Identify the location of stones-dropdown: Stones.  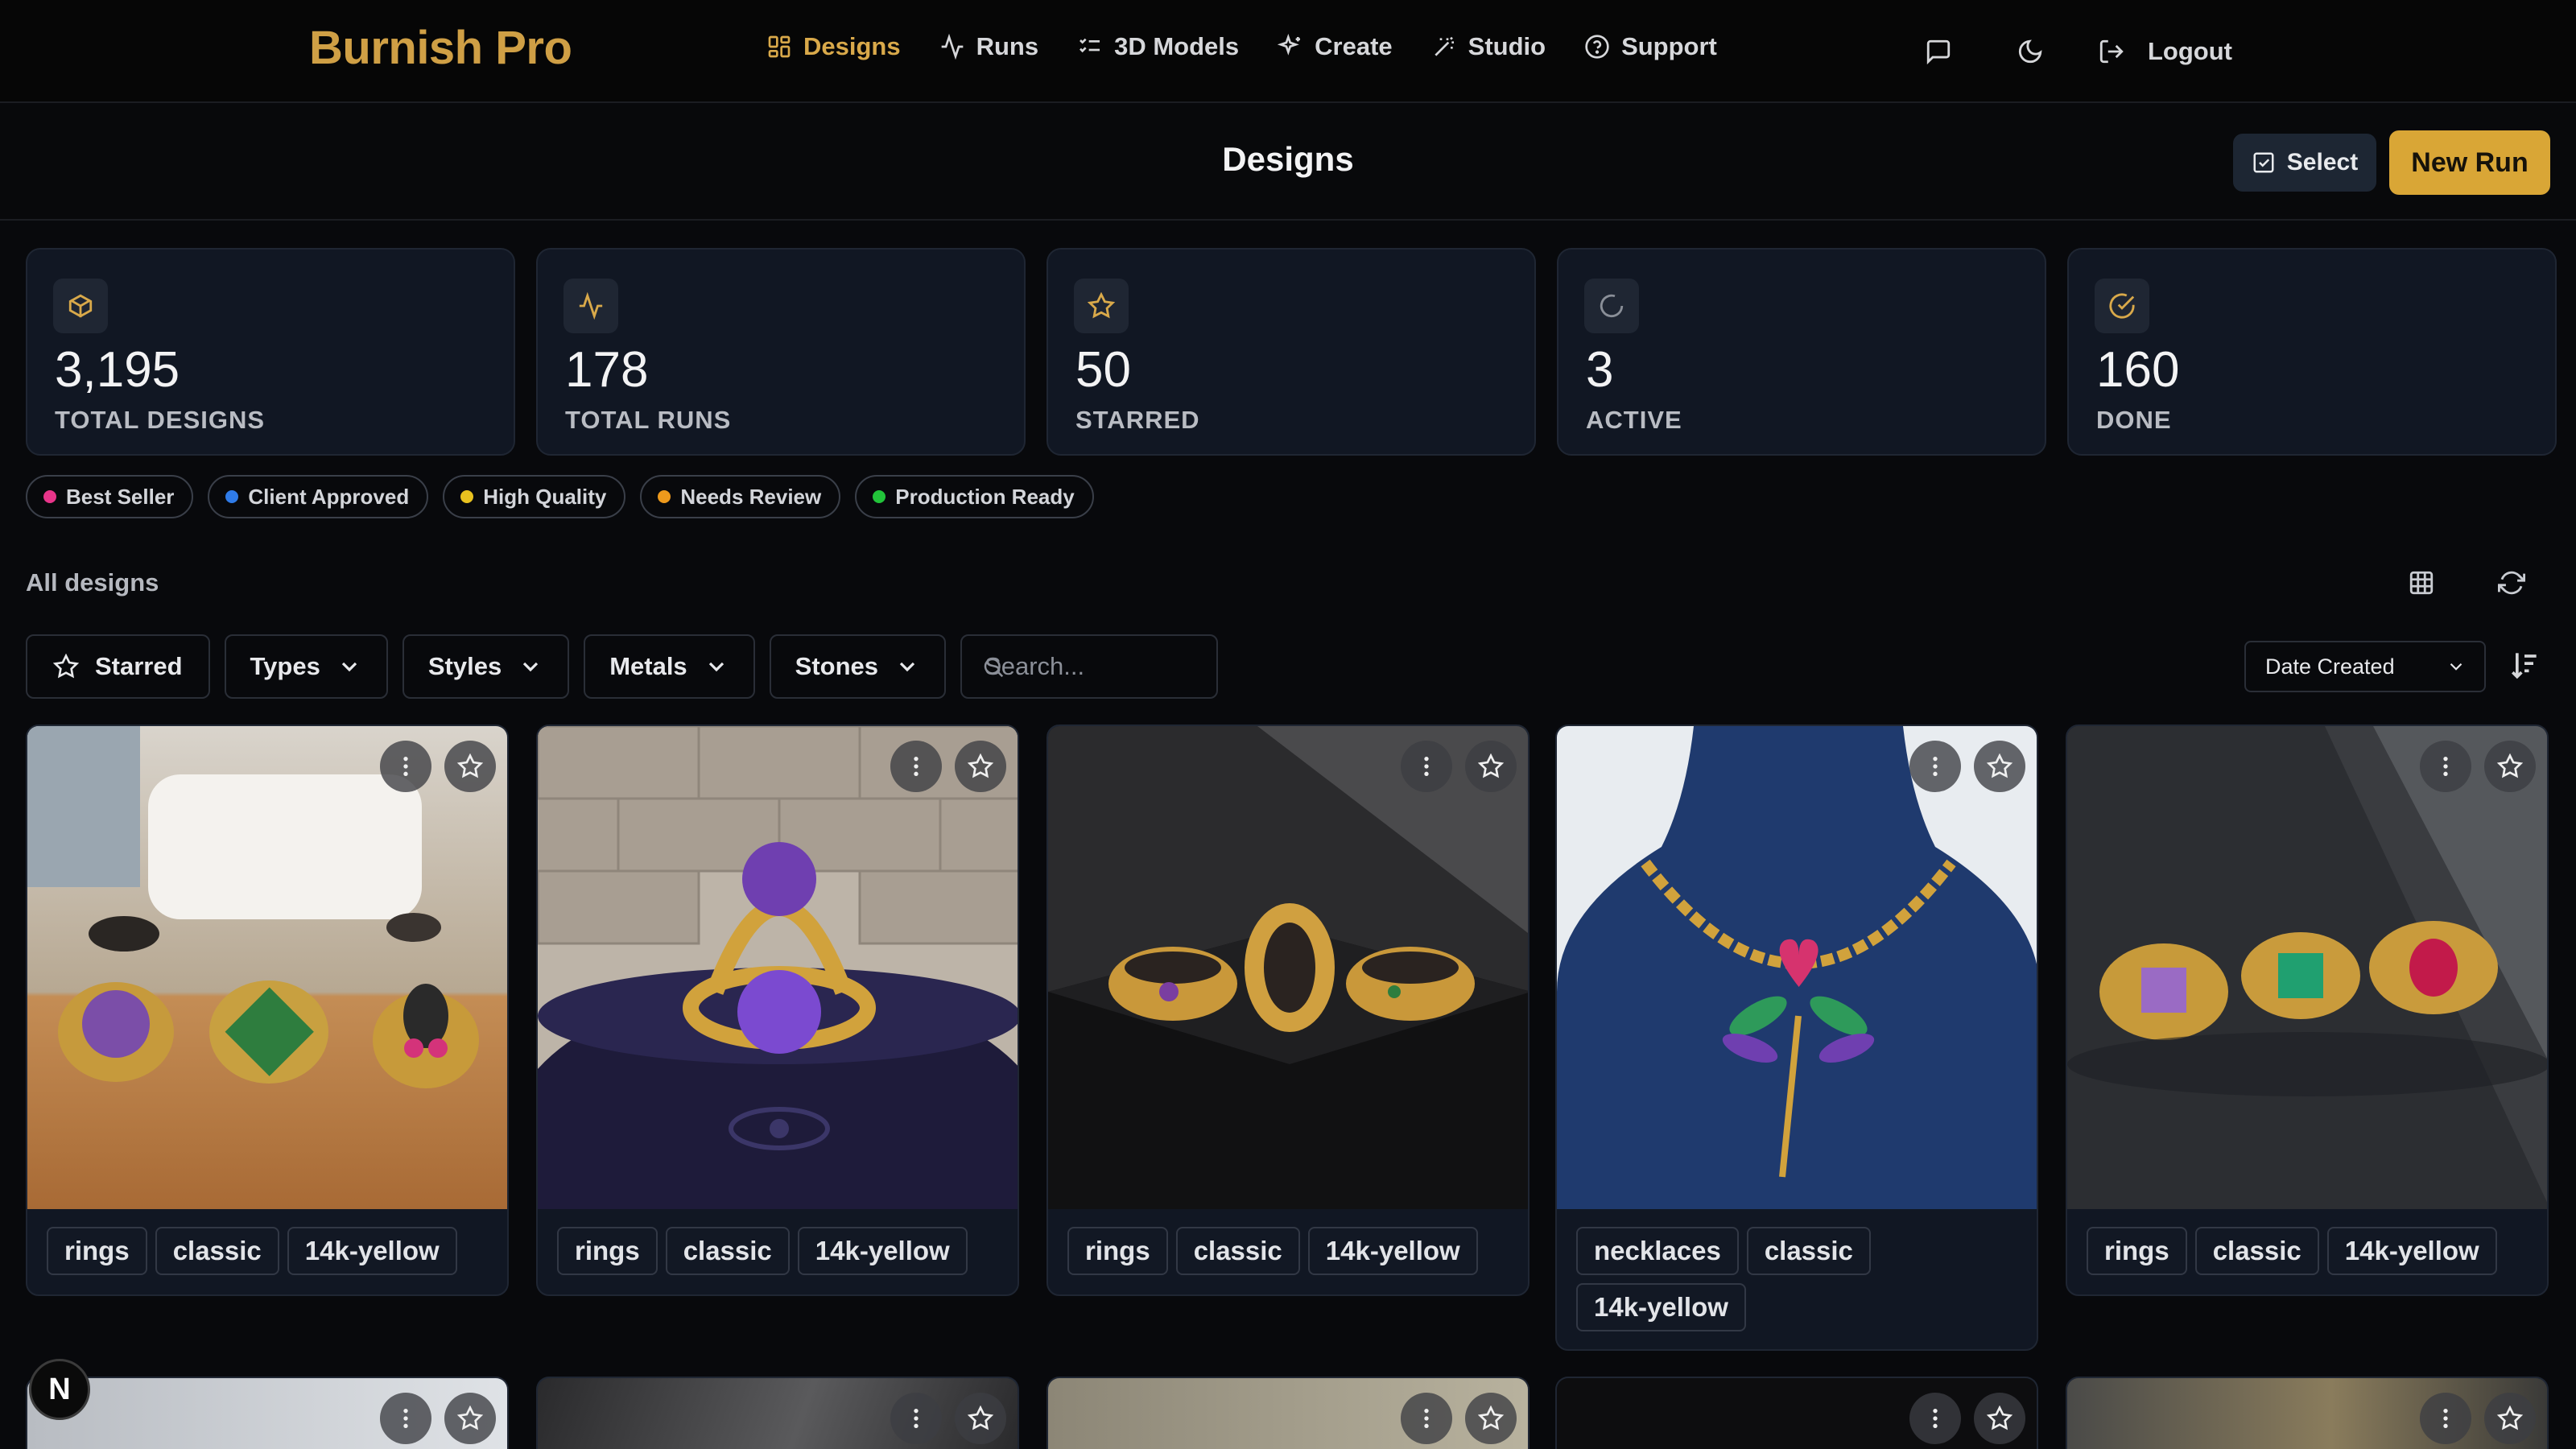
(858, 666).